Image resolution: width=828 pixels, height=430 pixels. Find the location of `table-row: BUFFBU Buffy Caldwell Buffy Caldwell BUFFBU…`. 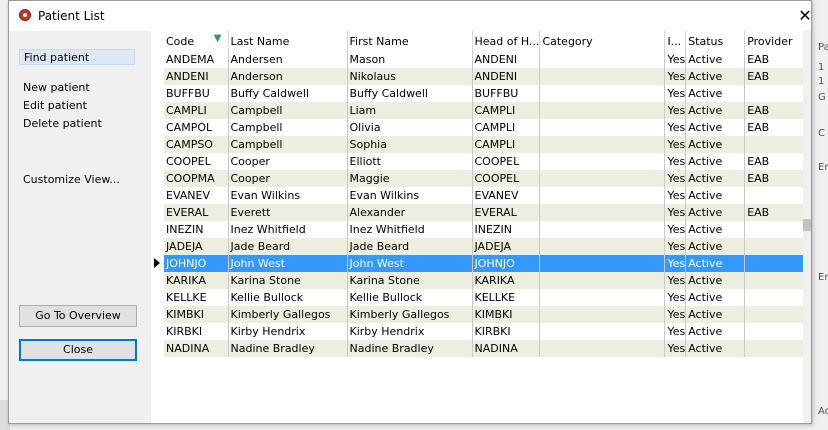

table-row: BUFFBU Buffy Caldwell Buffy Caldwell BUFFBU… is located at coordinates (487, 93).